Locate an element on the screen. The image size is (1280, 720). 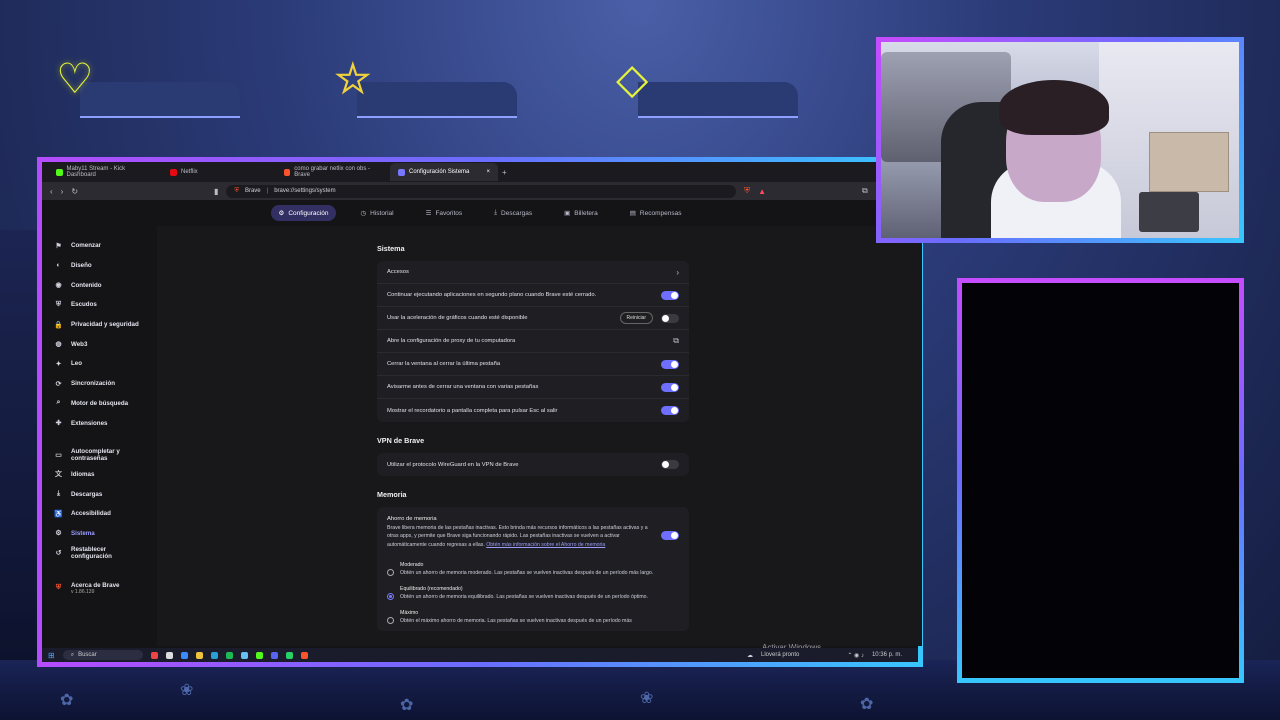
sidebar-item-restablecer: ↺ Restablecer configuración is located at coordinates (99, 553).